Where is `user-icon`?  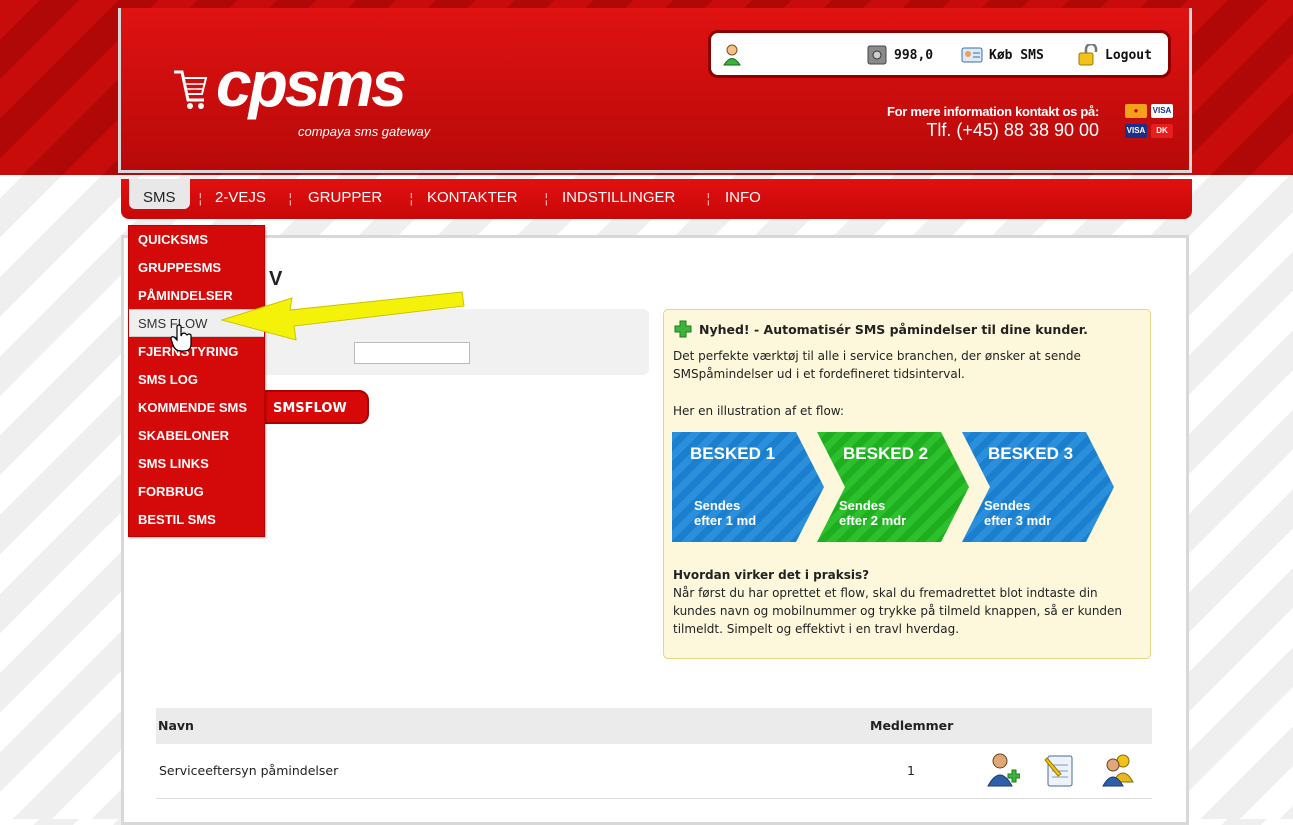 user-icon is located at coordinates (732, 55).